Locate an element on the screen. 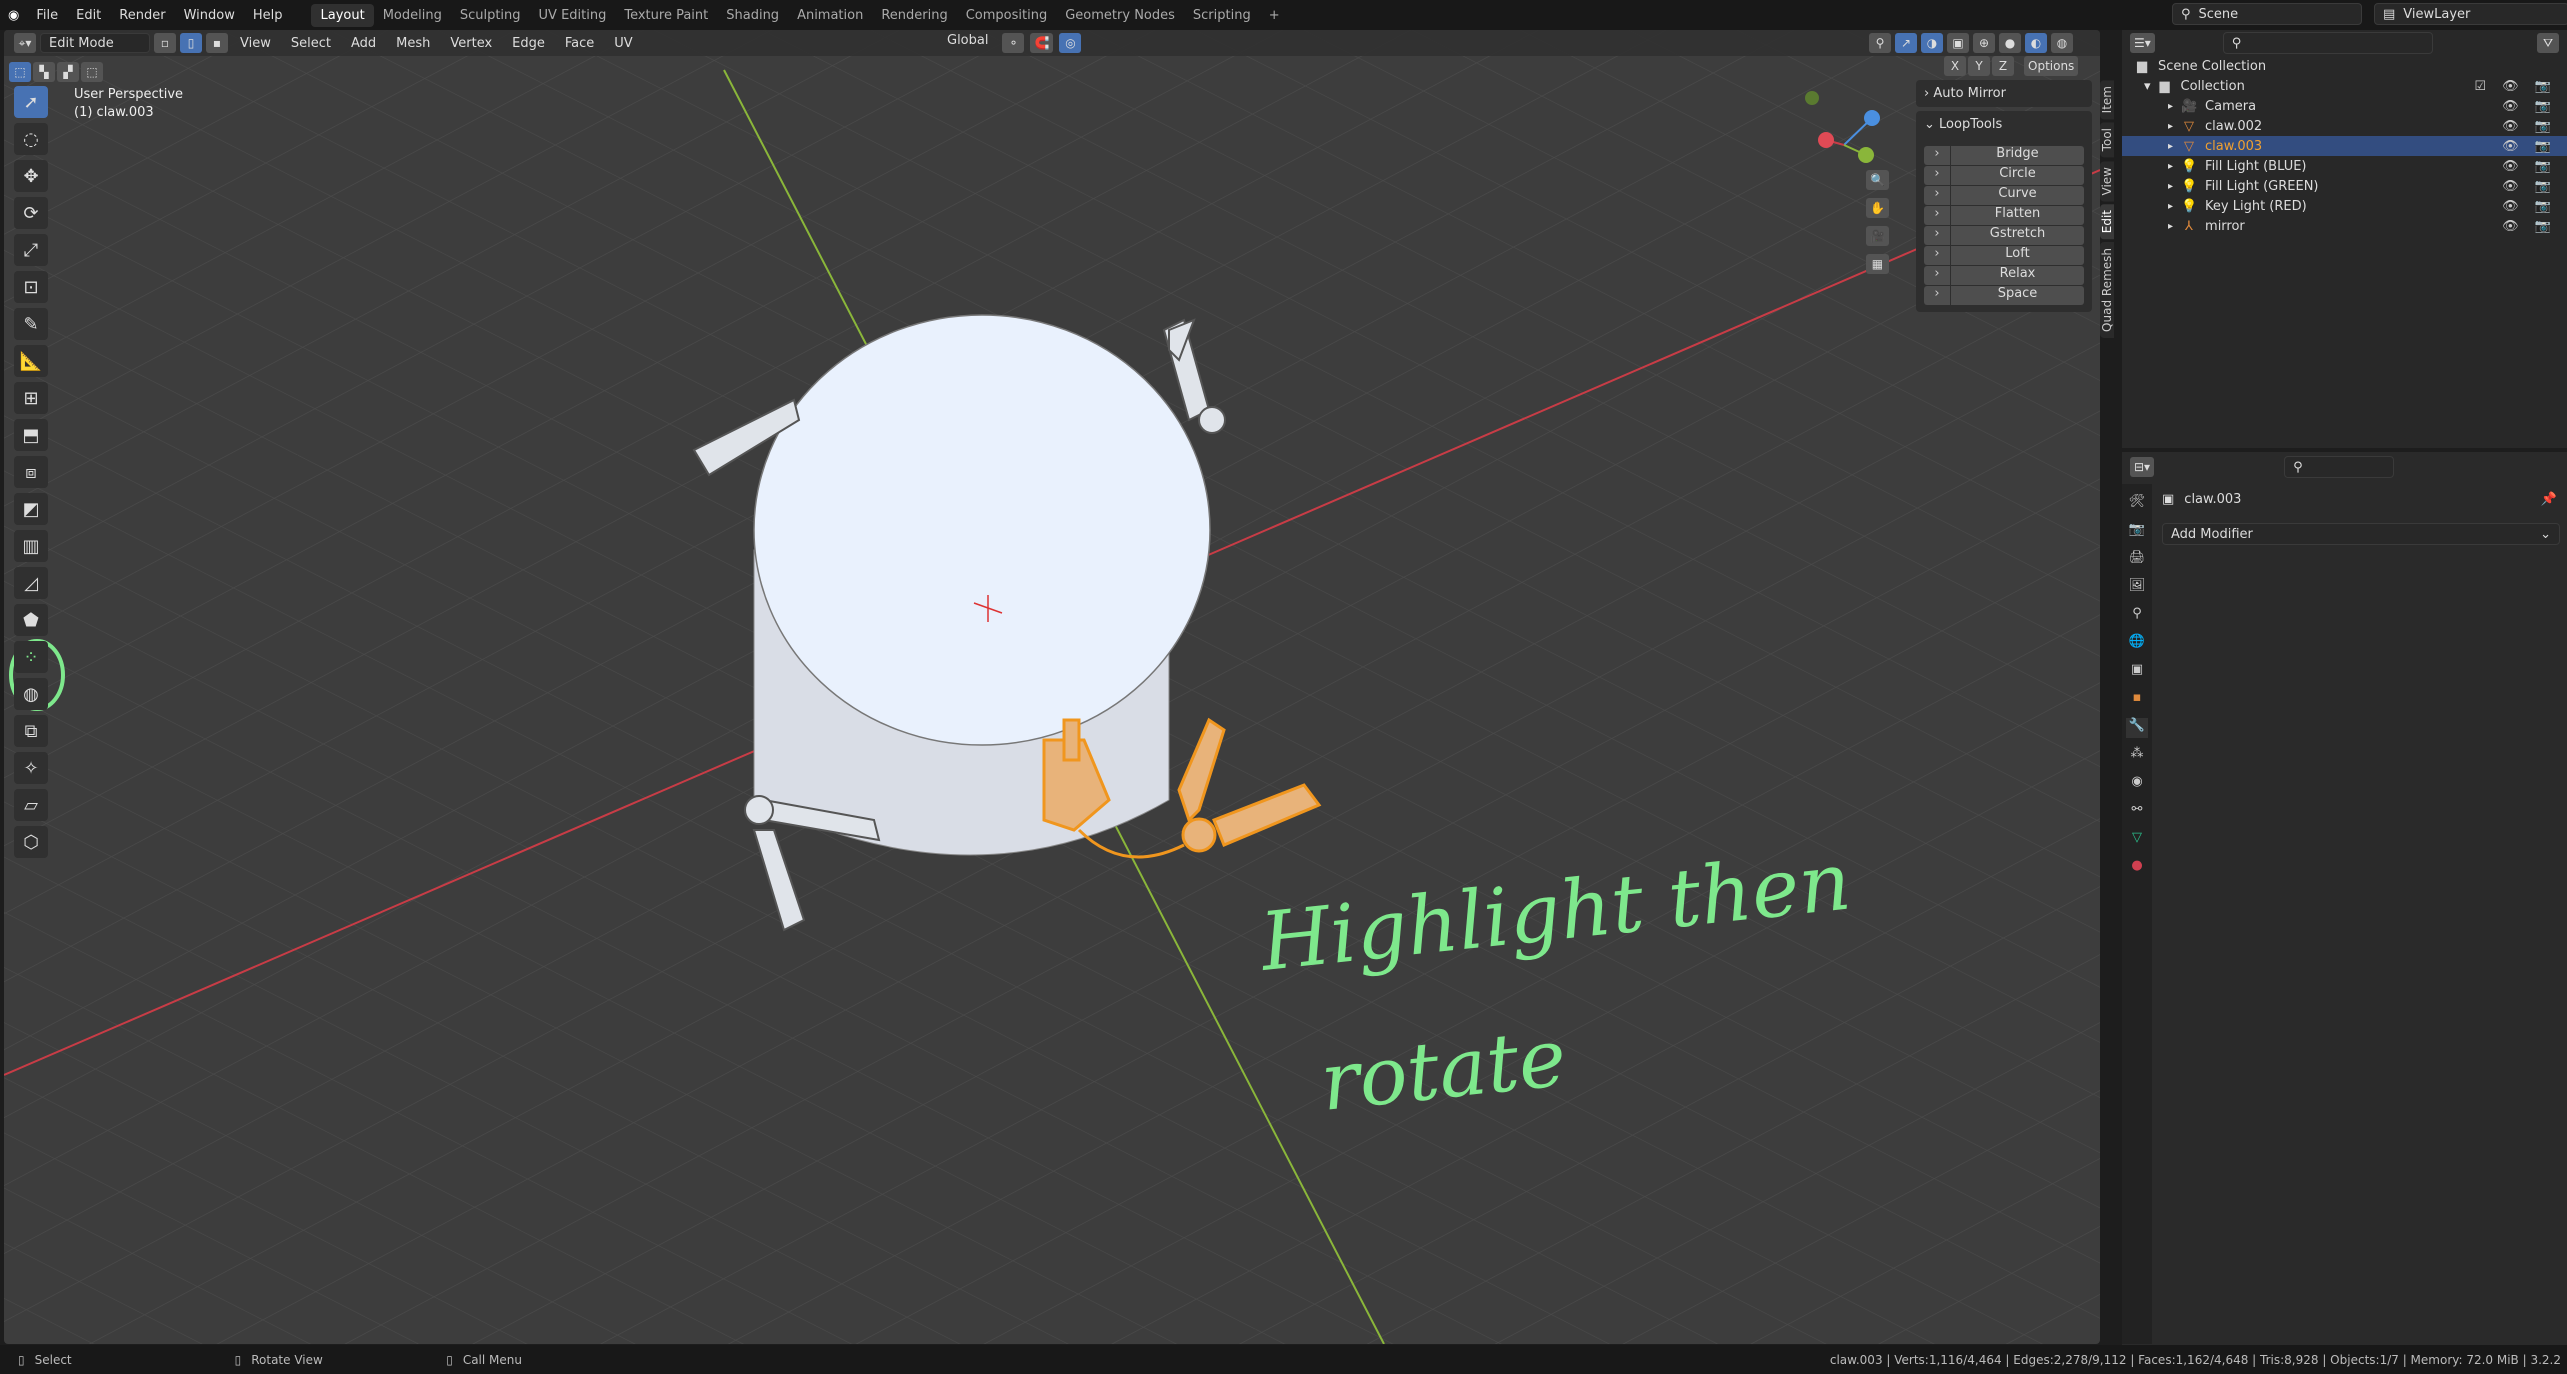 The width and height of the screenshot is (2567, 1374). proportional-edit-icon: ◎ is located at coordinates (1070, 43).